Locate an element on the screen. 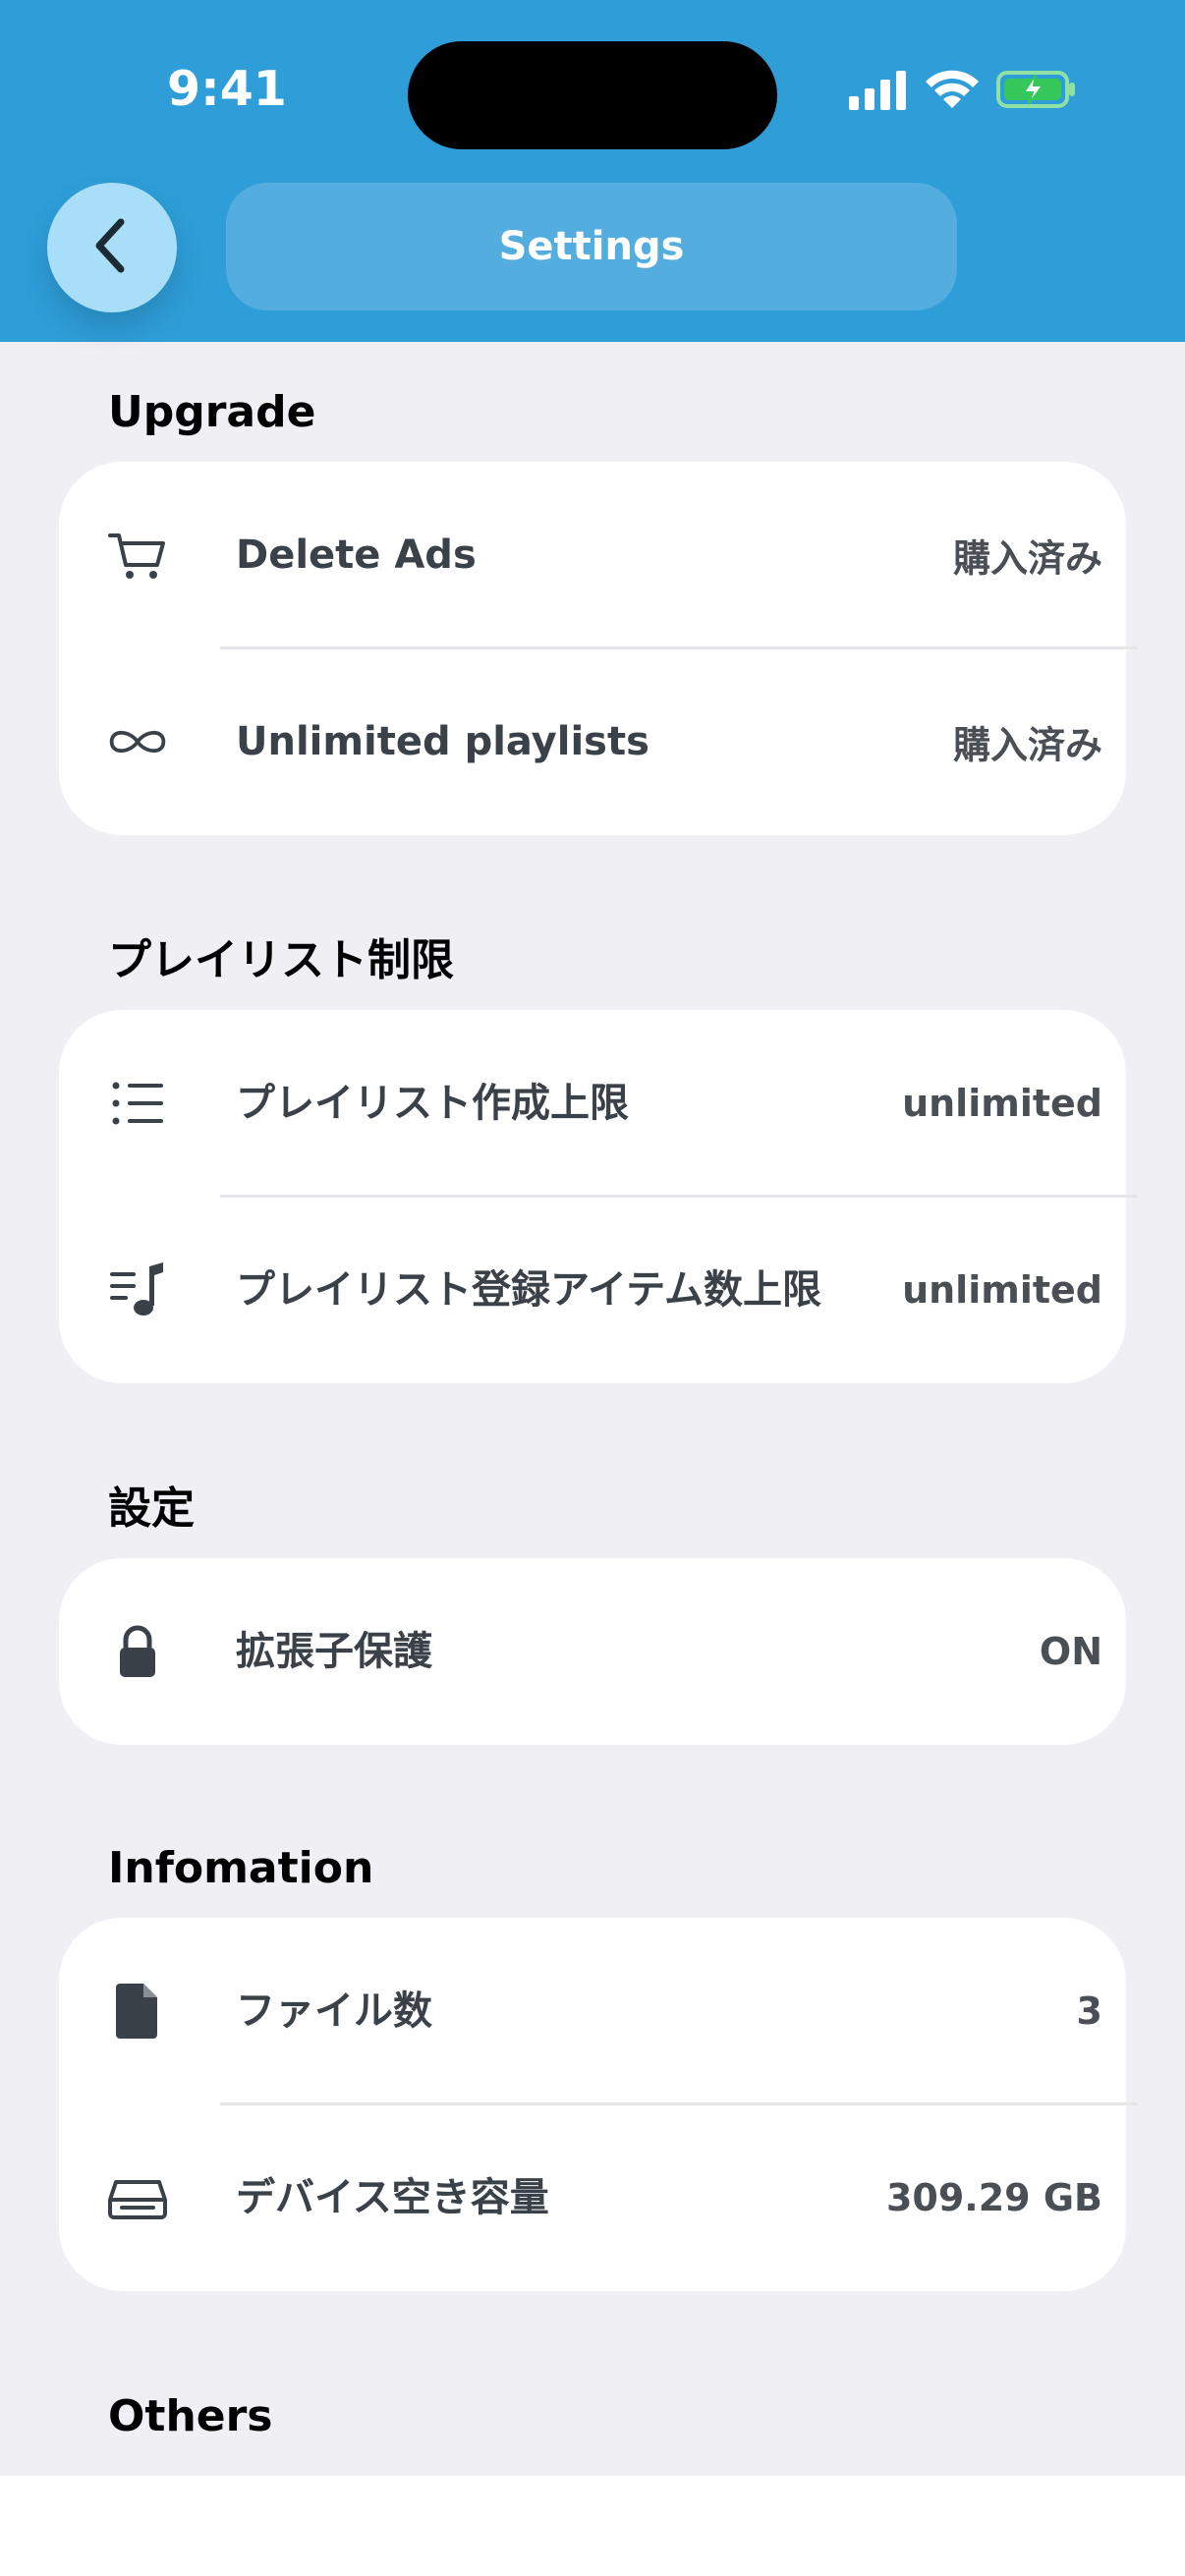 Image resolution: width=1185 pixels, height=2576 pixels. chevron-left-icon is located at coordinates (112, 247).